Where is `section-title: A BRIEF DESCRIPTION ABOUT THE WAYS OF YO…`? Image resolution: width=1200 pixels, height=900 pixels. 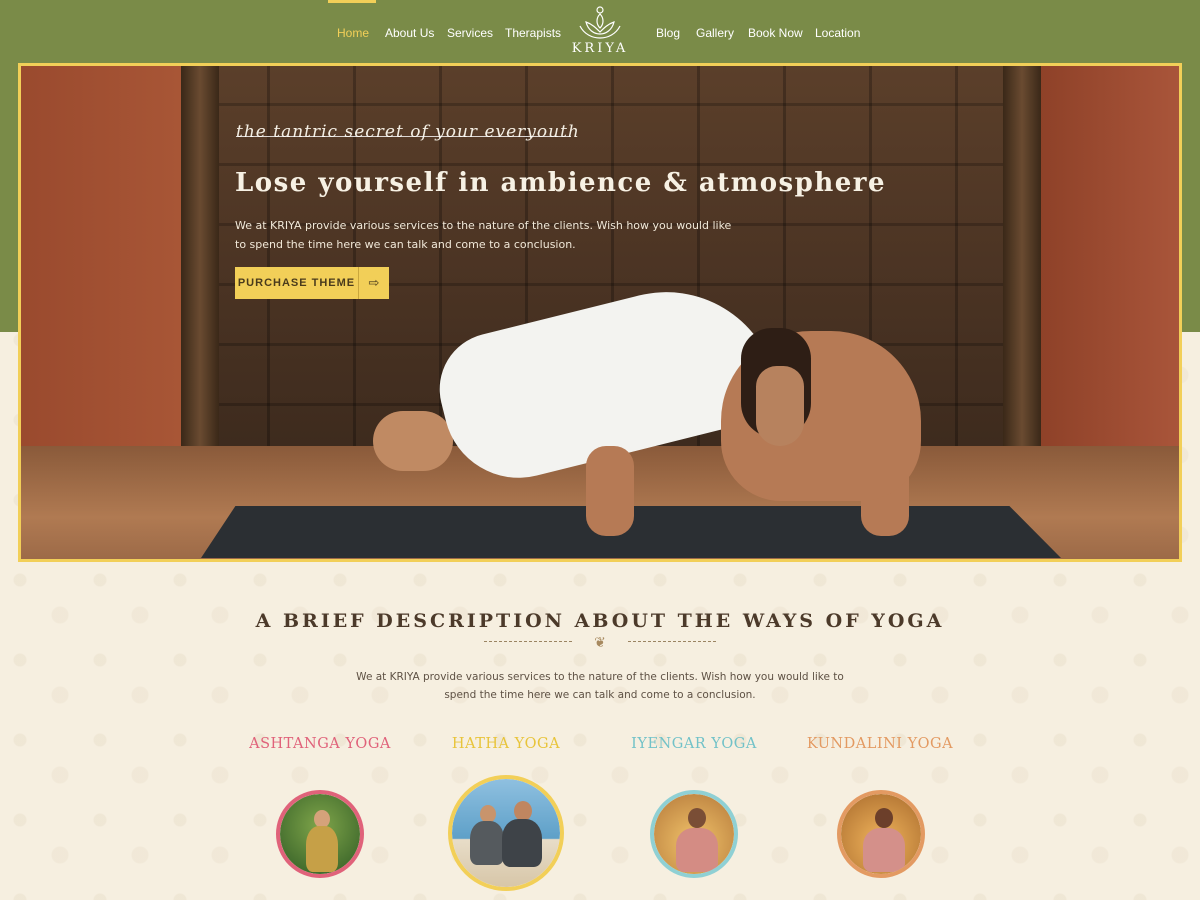
section-title: A BRIEF DESCRIPTION ABOUT THE WAYS OF YO… is located at coordinates (600, 621).